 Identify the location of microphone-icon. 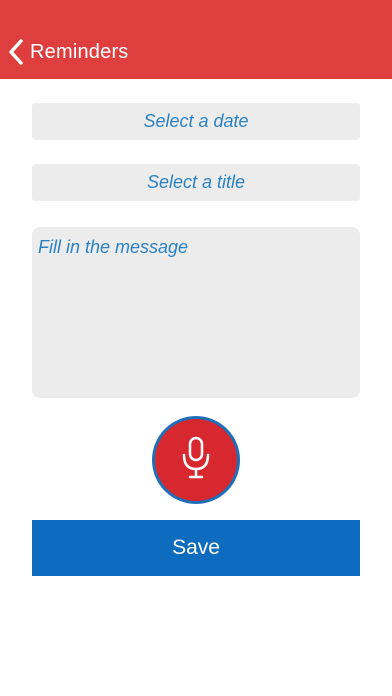
(196, 460).